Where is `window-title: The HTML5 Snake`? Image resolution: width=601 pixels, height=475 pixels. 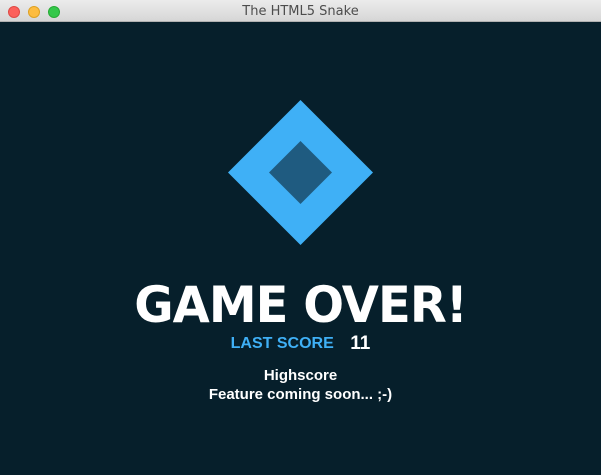
window-title: The HTML5 Snake is located at coordinates (300, 11).